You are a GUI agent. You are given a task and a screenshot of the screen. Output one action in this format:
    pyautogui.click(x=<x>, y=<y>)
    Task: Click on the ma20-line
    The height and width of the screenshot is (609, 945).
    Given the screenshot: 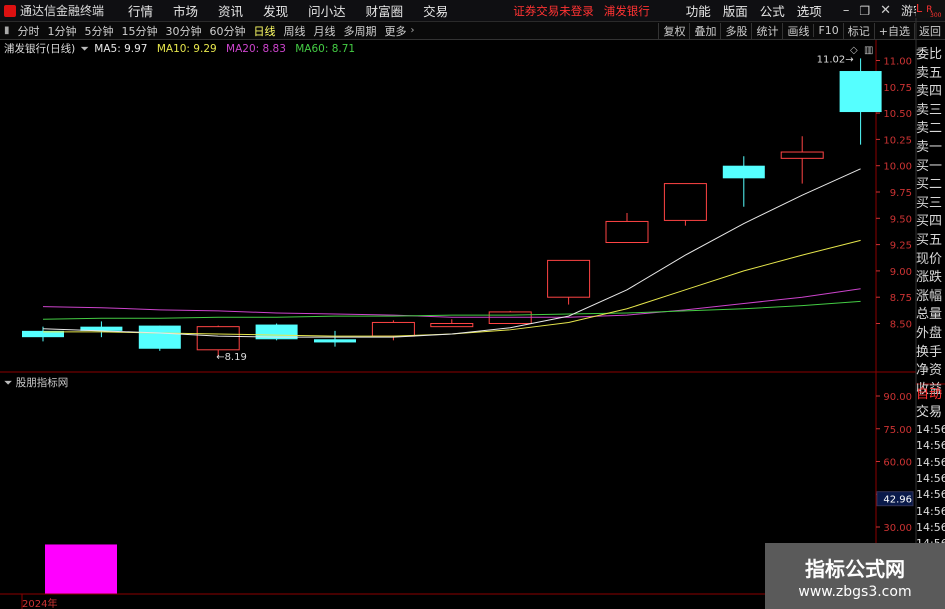 What is the action you would take?
    pyautogui.click(x=451, y=303)
    